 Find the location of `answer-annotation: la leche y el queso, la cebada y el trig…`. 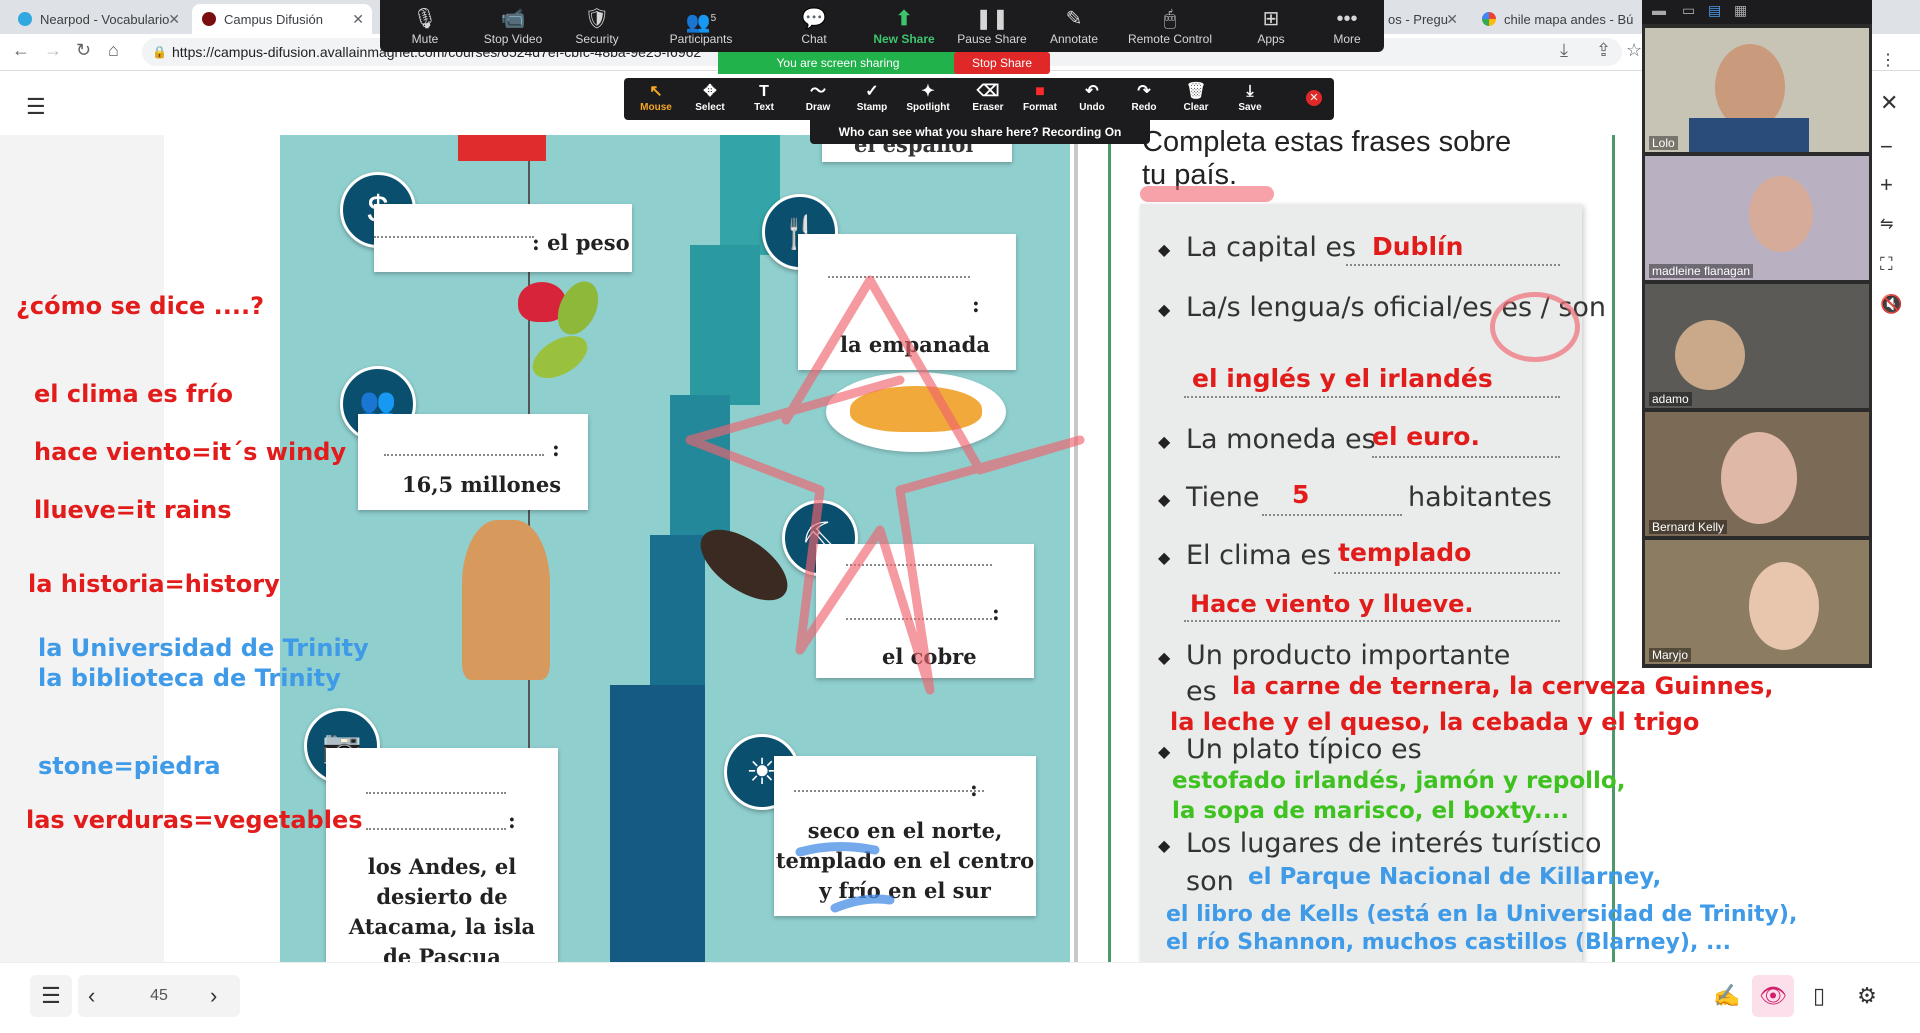

answer-annotation: la leche y el queso, la cebada y el trig… is located at coordinates (1435, 722).